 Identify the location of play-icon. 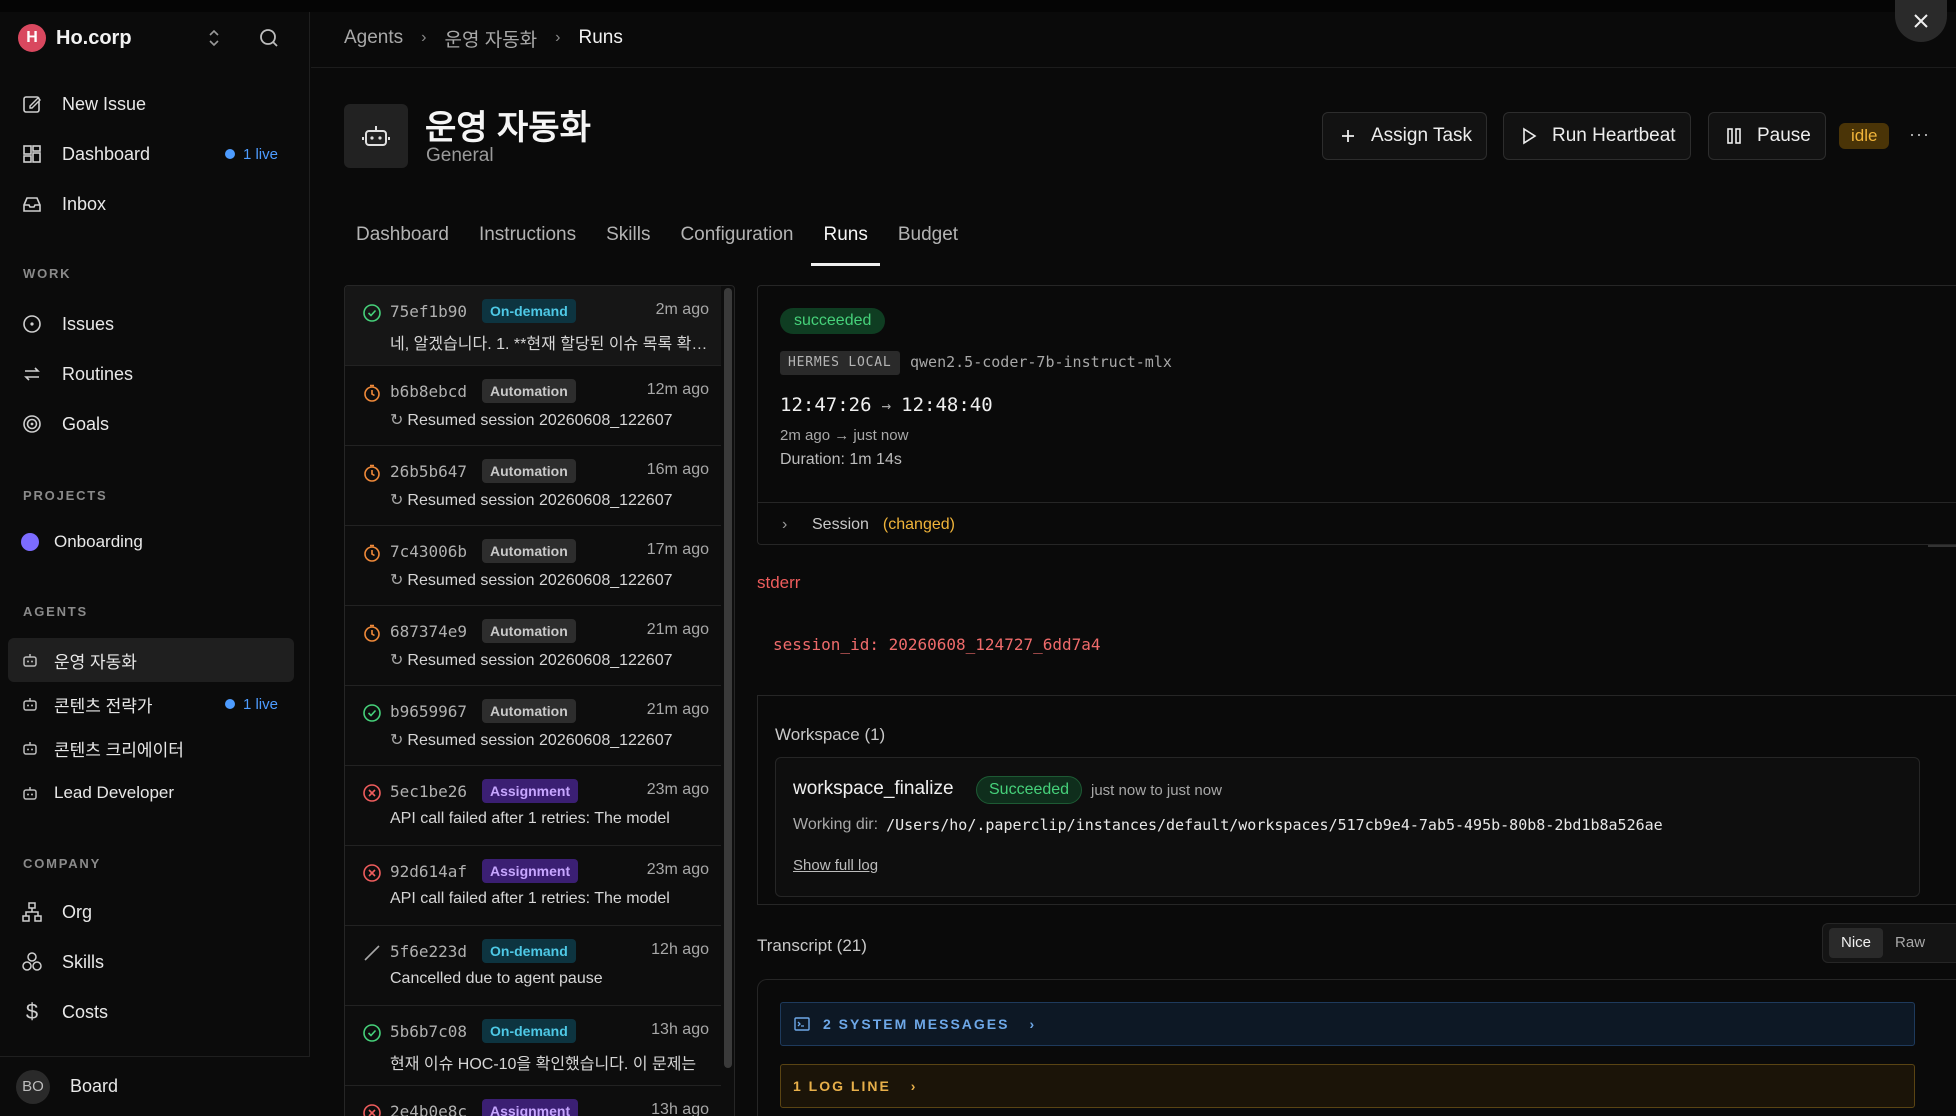
(1529, 136).